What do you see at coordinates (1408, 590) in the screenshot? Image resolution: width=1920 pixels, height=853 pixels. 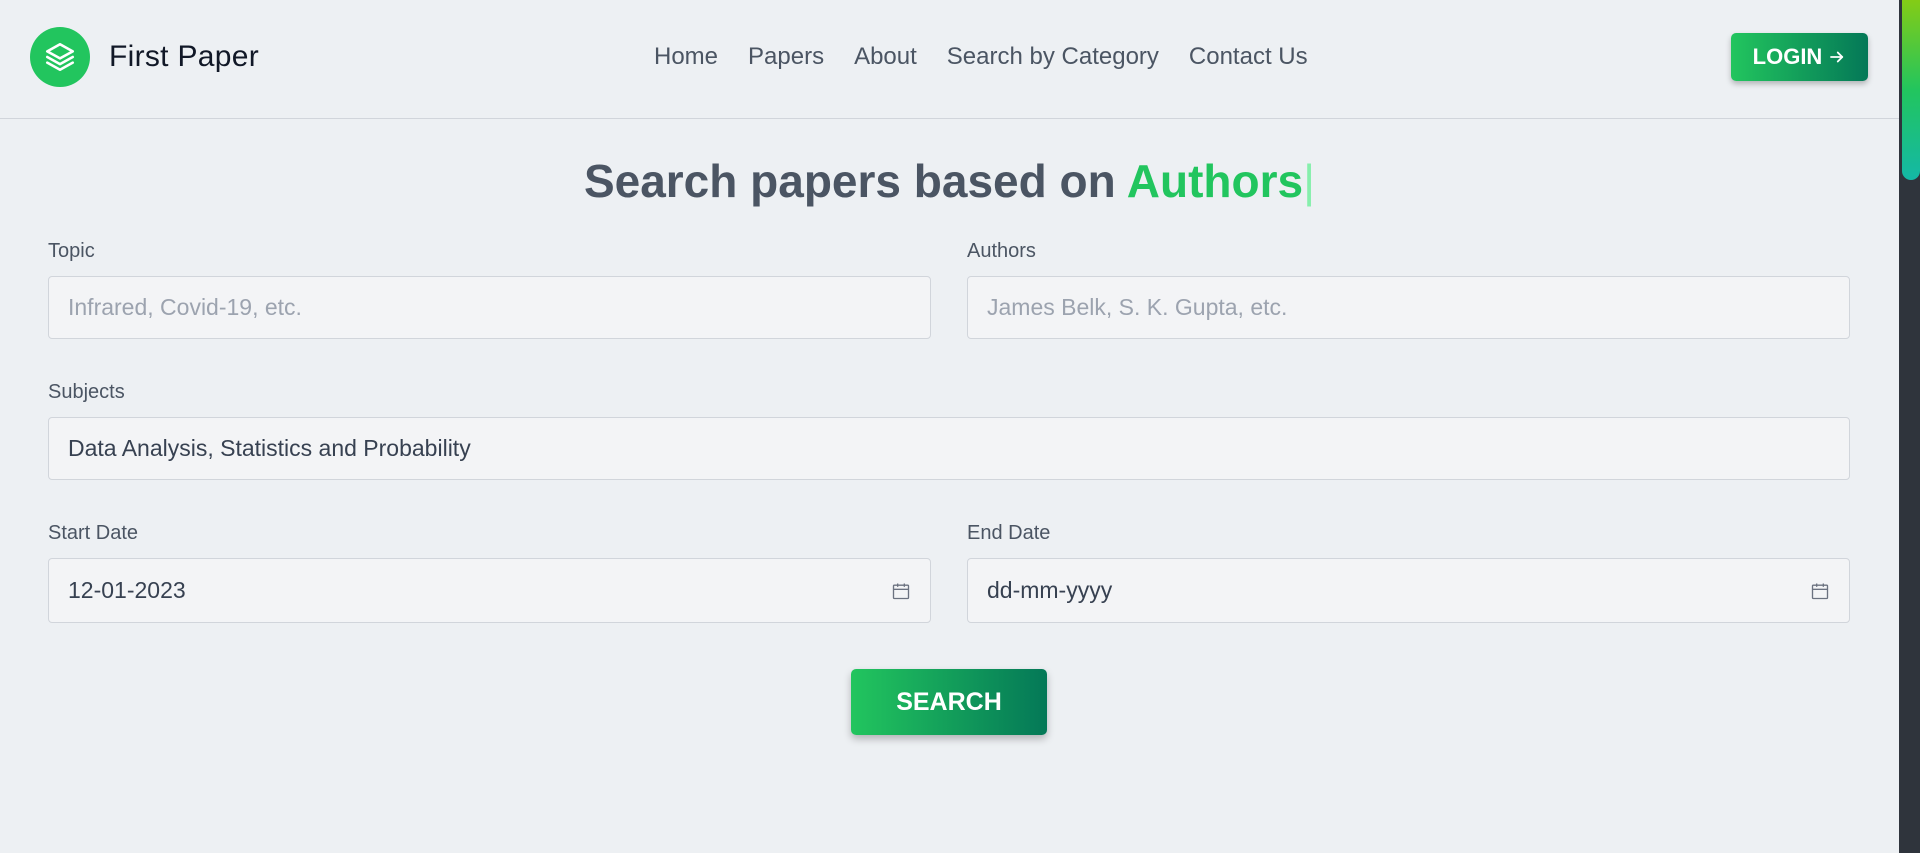 I see `end-date-input: dd-mm-yyyy` at bounding box center [1408, 590].